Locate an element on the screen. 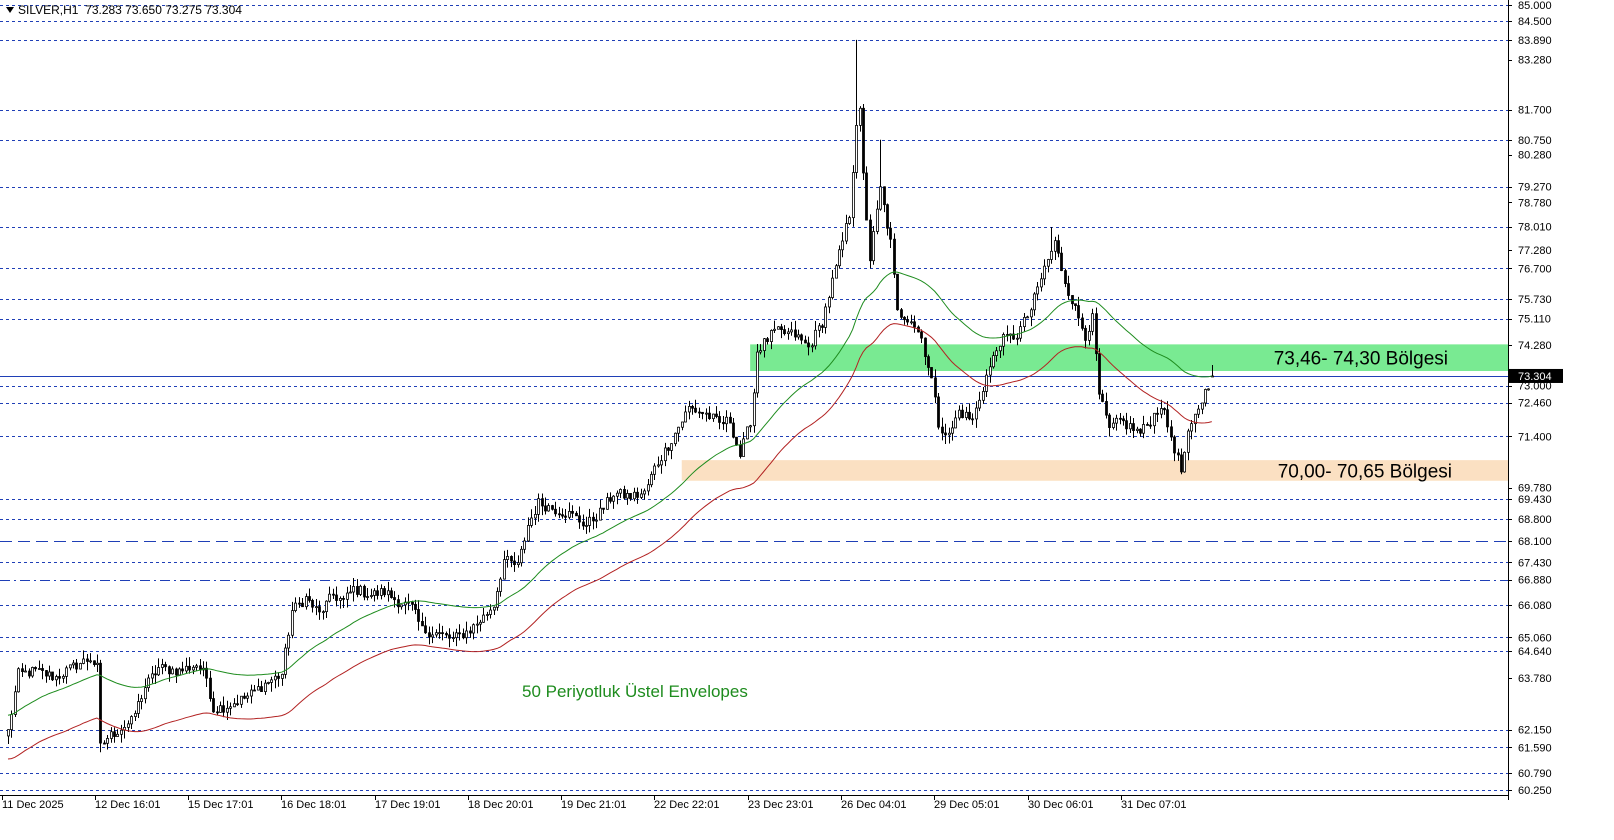  time-tick-label: 30 Dec 06:01 is located at coordinates (1060, 805).